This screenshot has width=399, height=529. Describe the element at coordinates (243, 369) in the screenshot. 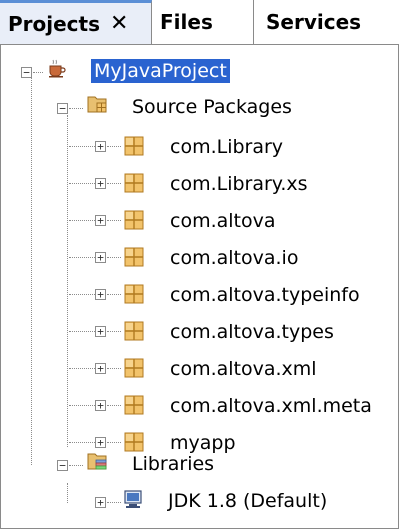

I see `package-label: com.altova.xml` at that location.